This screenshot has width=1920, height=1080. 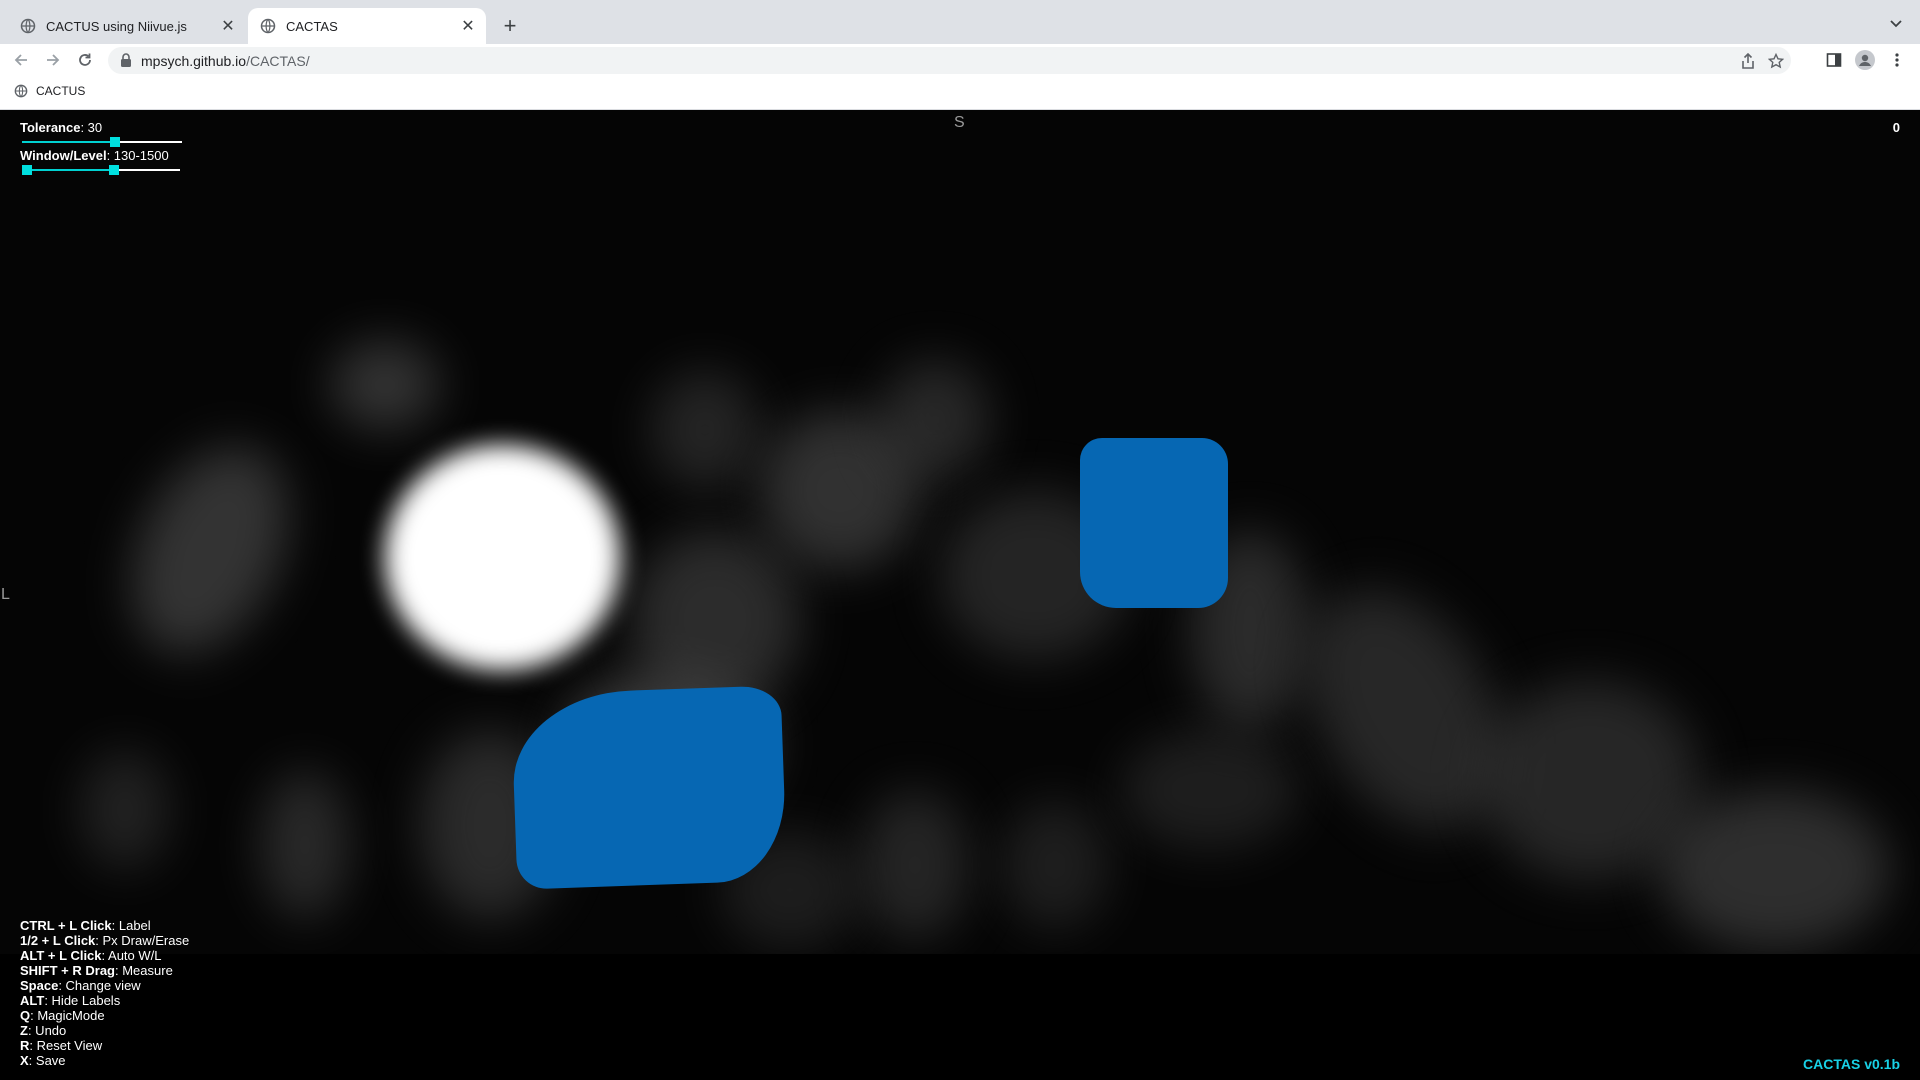 I want to click on bookmarks-bar: CACTUS, so click(x=960, y=92).